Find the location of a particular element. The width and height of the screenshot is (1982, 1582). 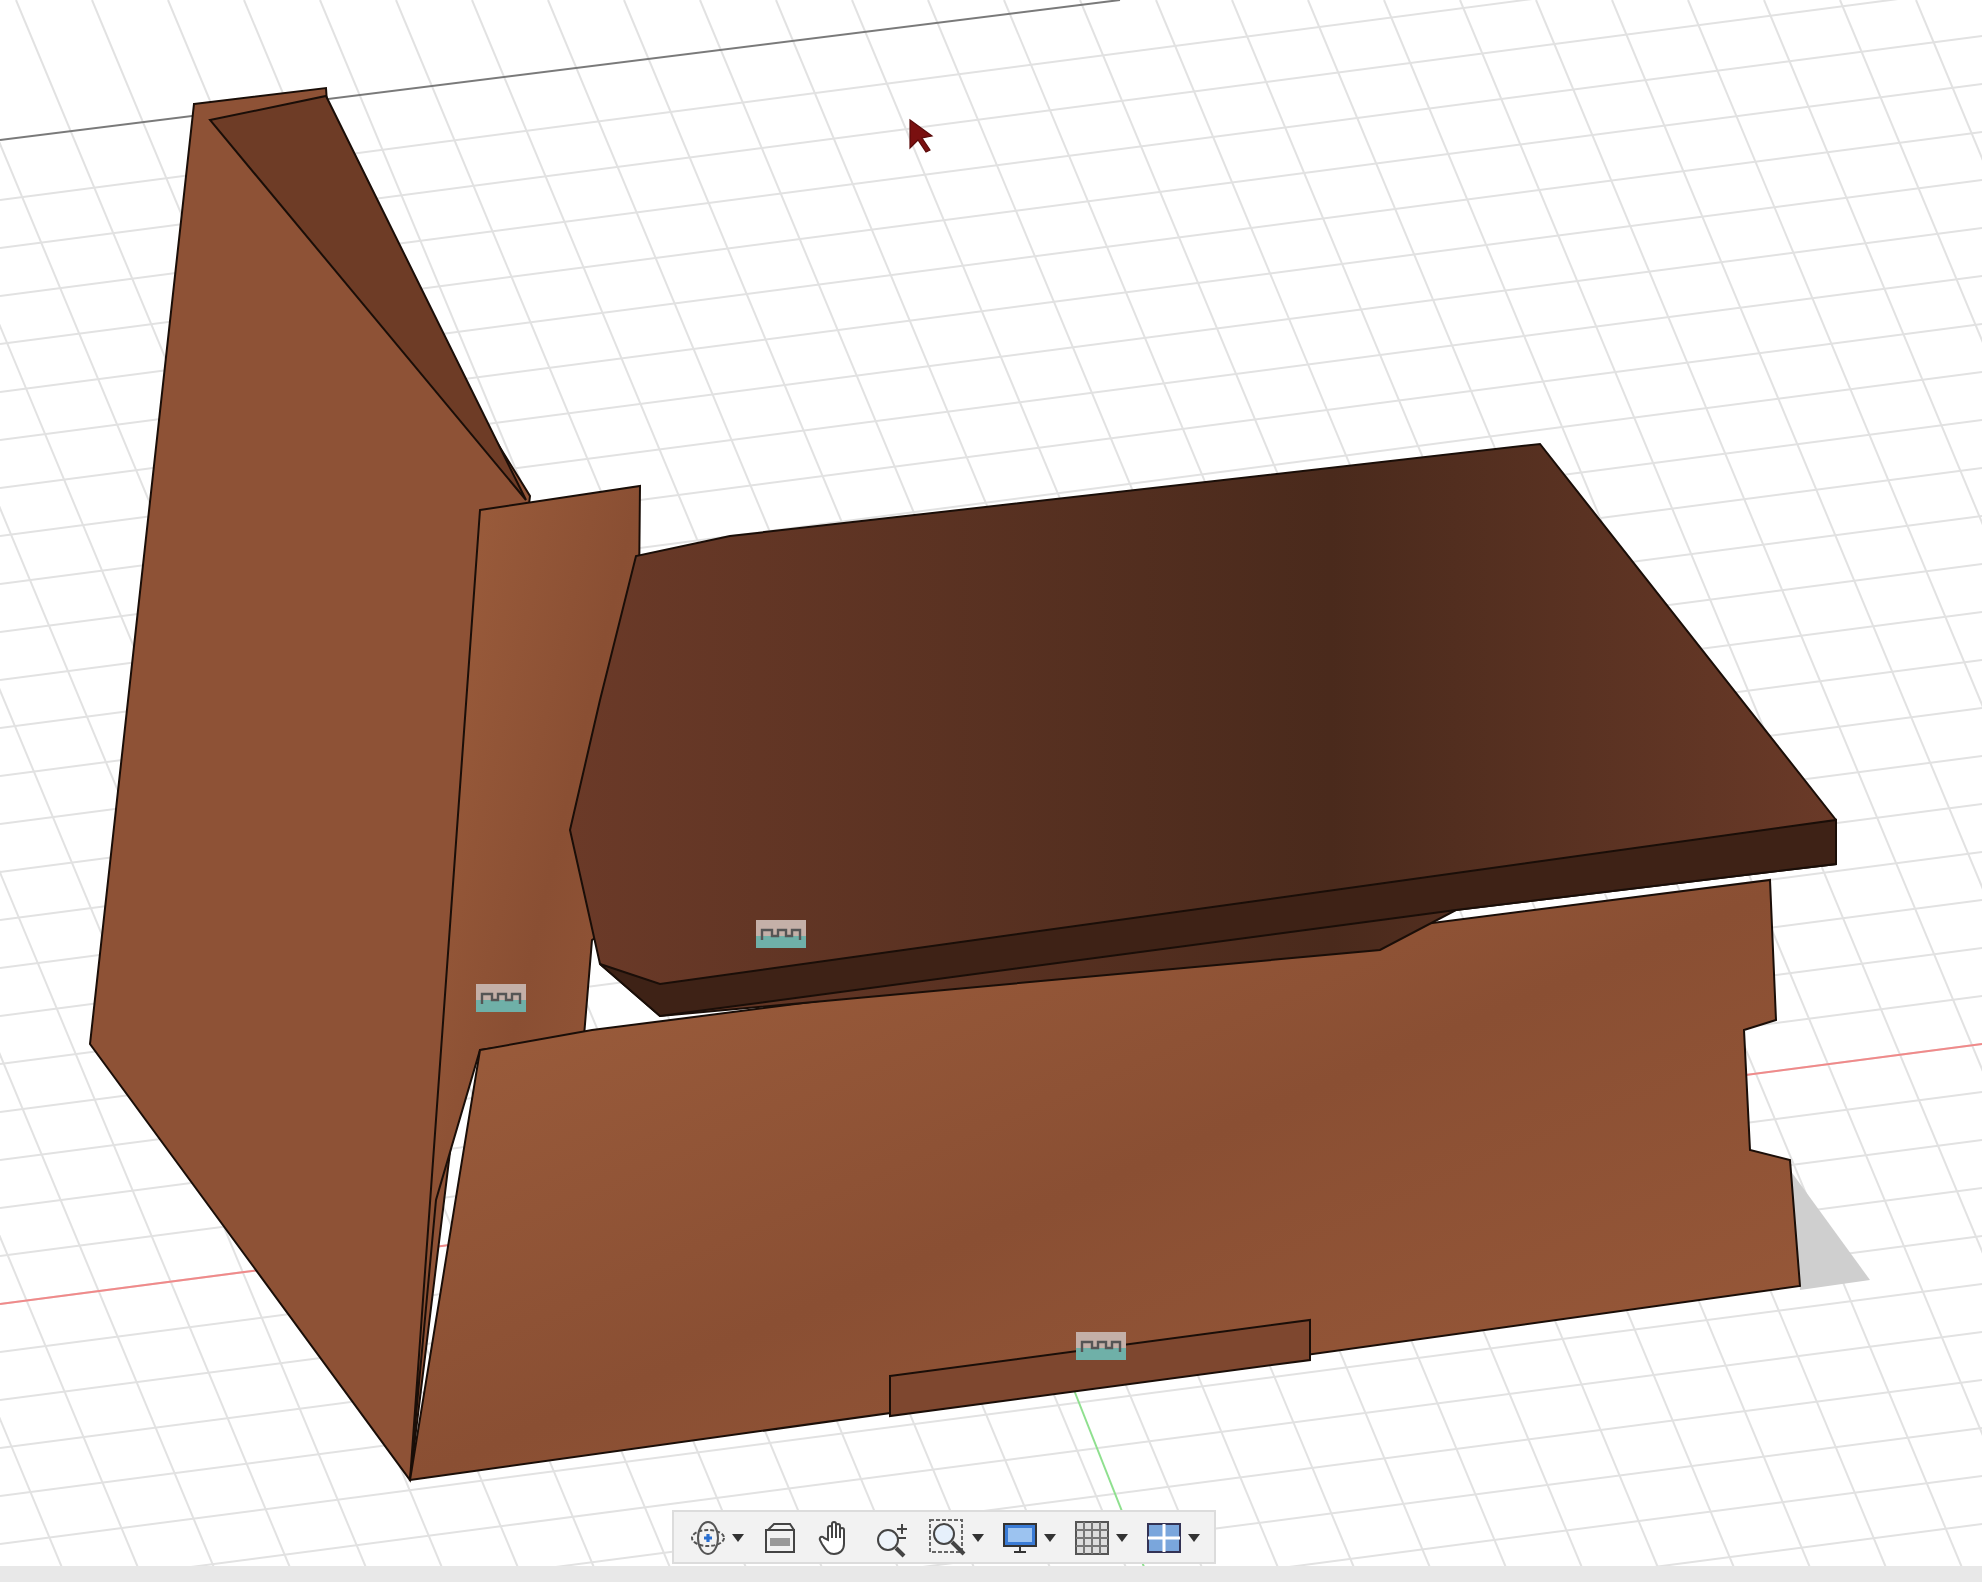

zoom-window-button is located at coordinates (956, 1537).